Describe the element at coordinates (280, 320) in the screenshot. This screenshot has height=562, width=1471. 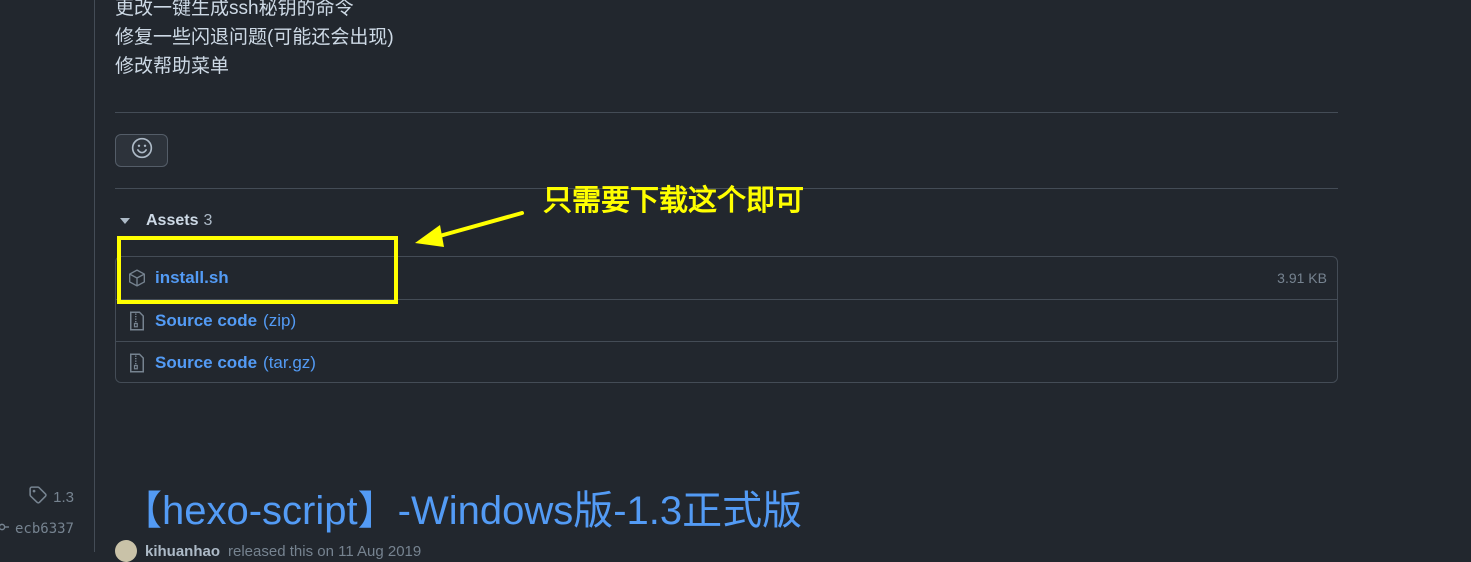
I see `source-code-format: (zip)` at that location.